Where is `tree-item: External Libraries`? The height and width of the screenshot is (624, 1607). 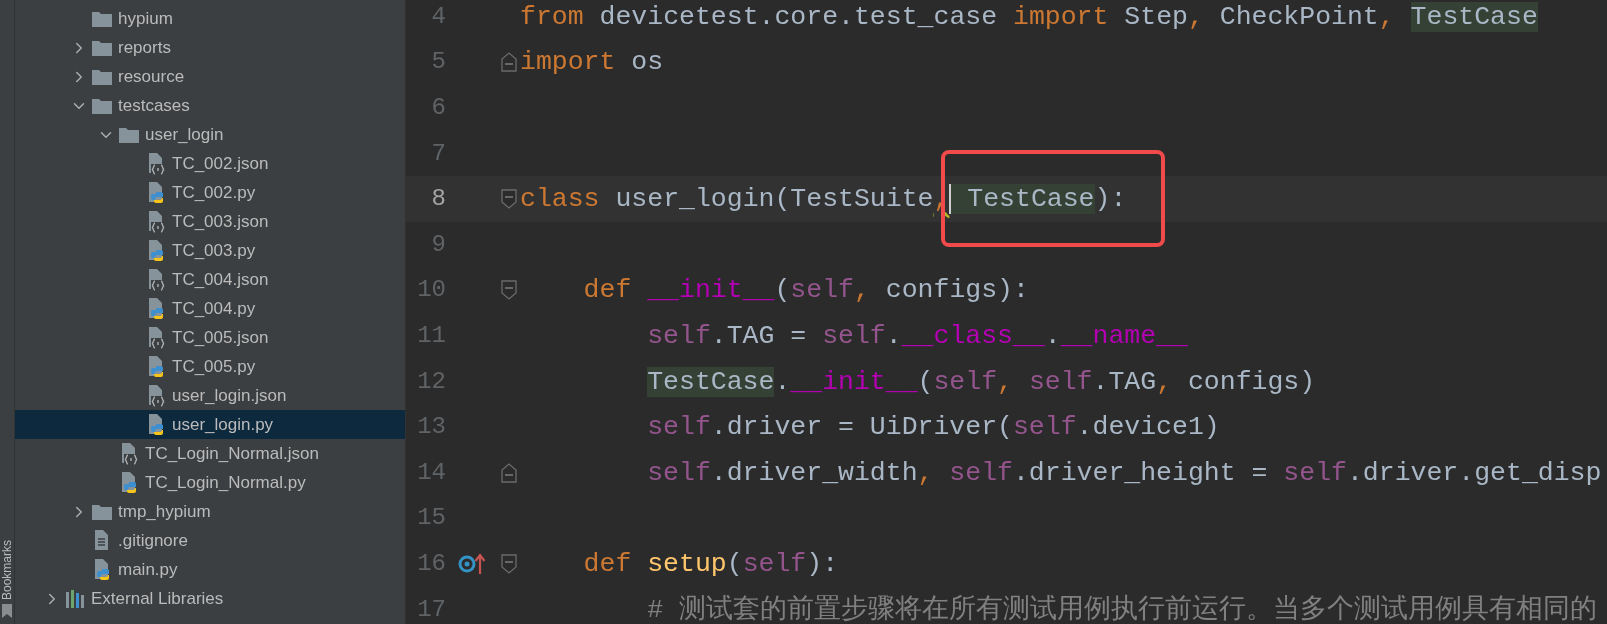 tree-item: External Libraries is located at coordinates (210, 598).